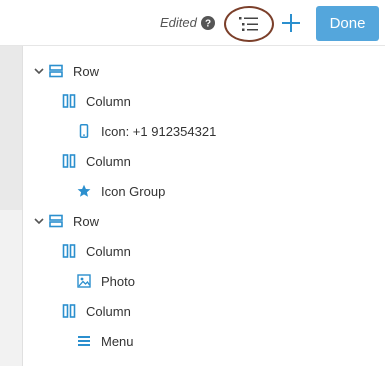 This screenshot has height=366, width=385. I want to click on menu-icon, so click(84, 341).